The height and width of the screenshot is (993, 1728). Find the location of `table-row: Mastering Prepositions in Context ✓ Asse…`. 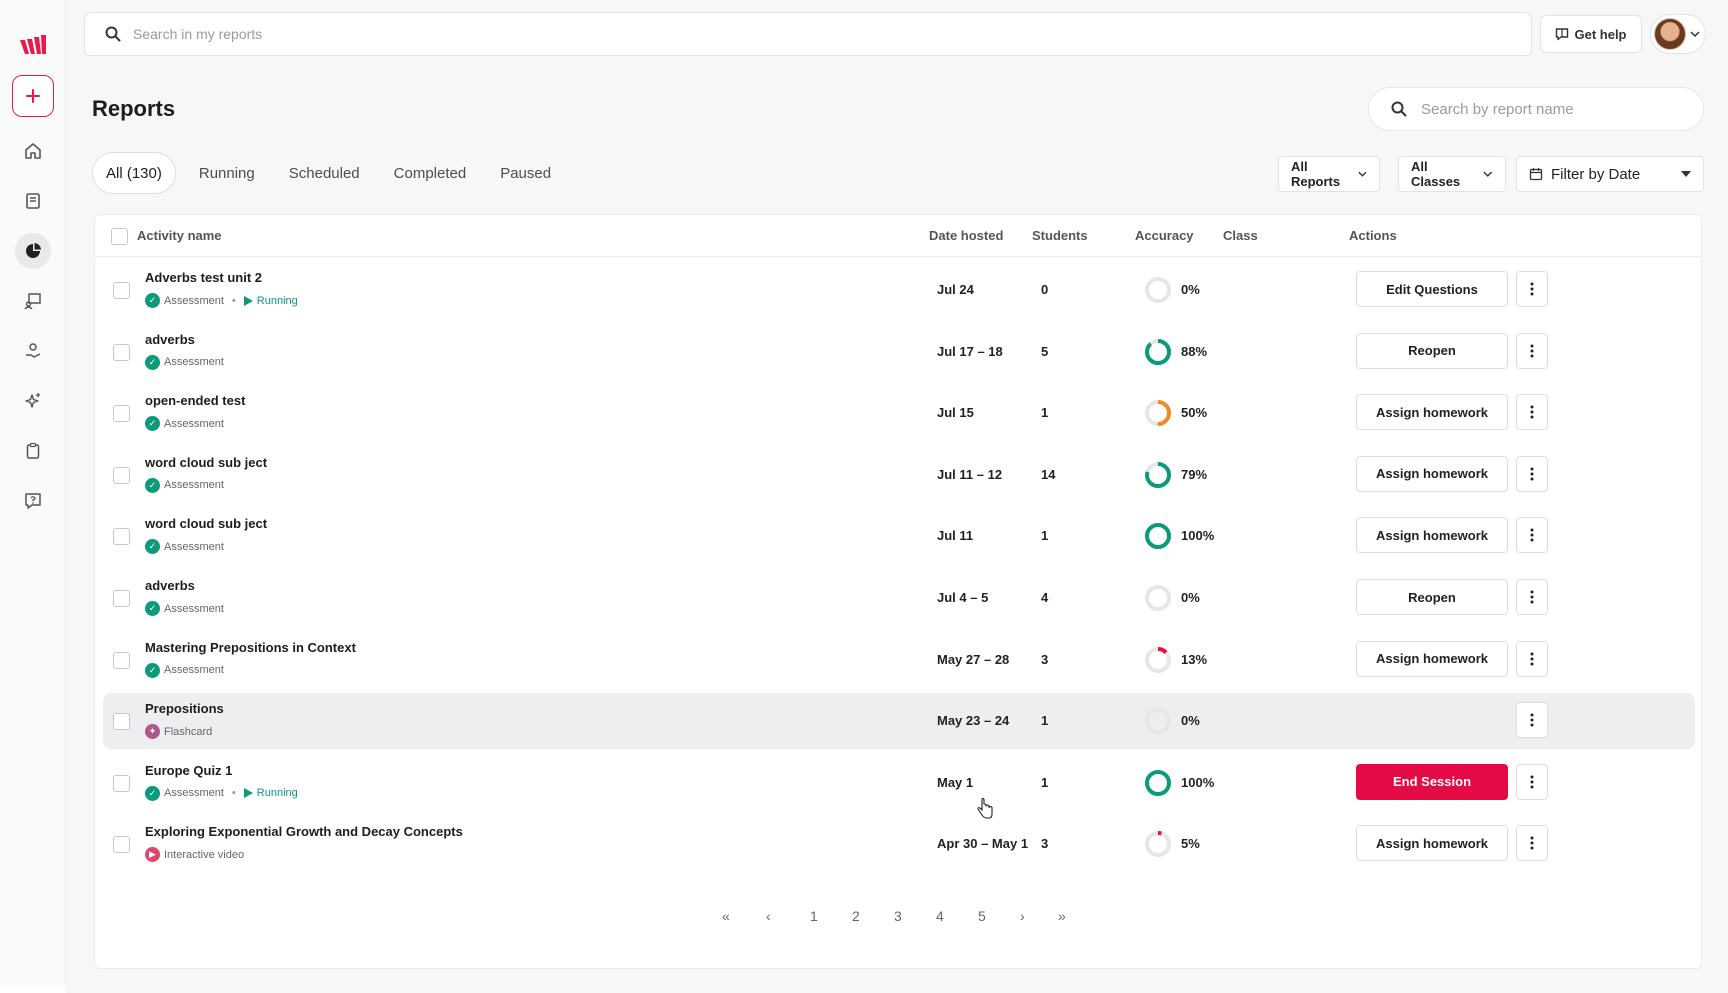

table-row: Mastering Prepositions in Context ✓ Asse… is located at coordinates (899, 660).